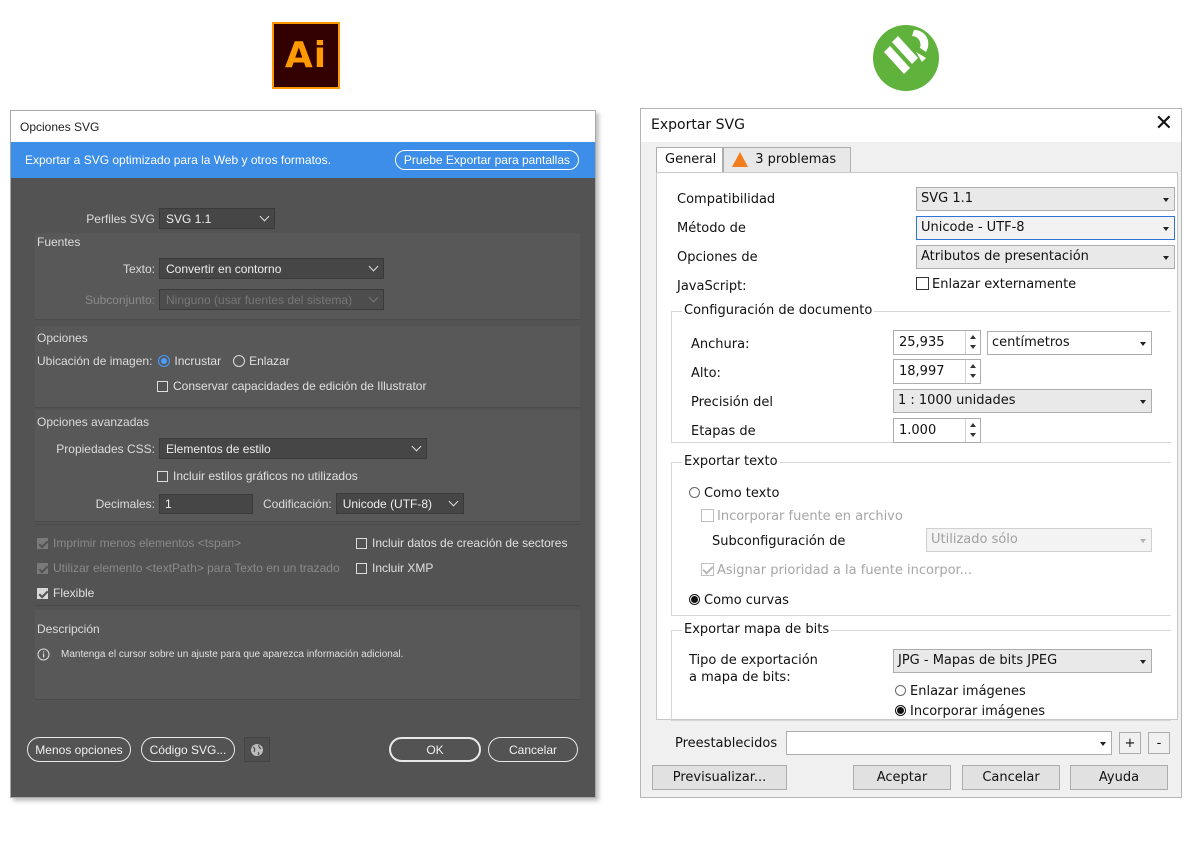  Describe the element at coordinates (970, 711) in the screenshot. I see `embed-images-option: Incorporar imágenes` at that location.